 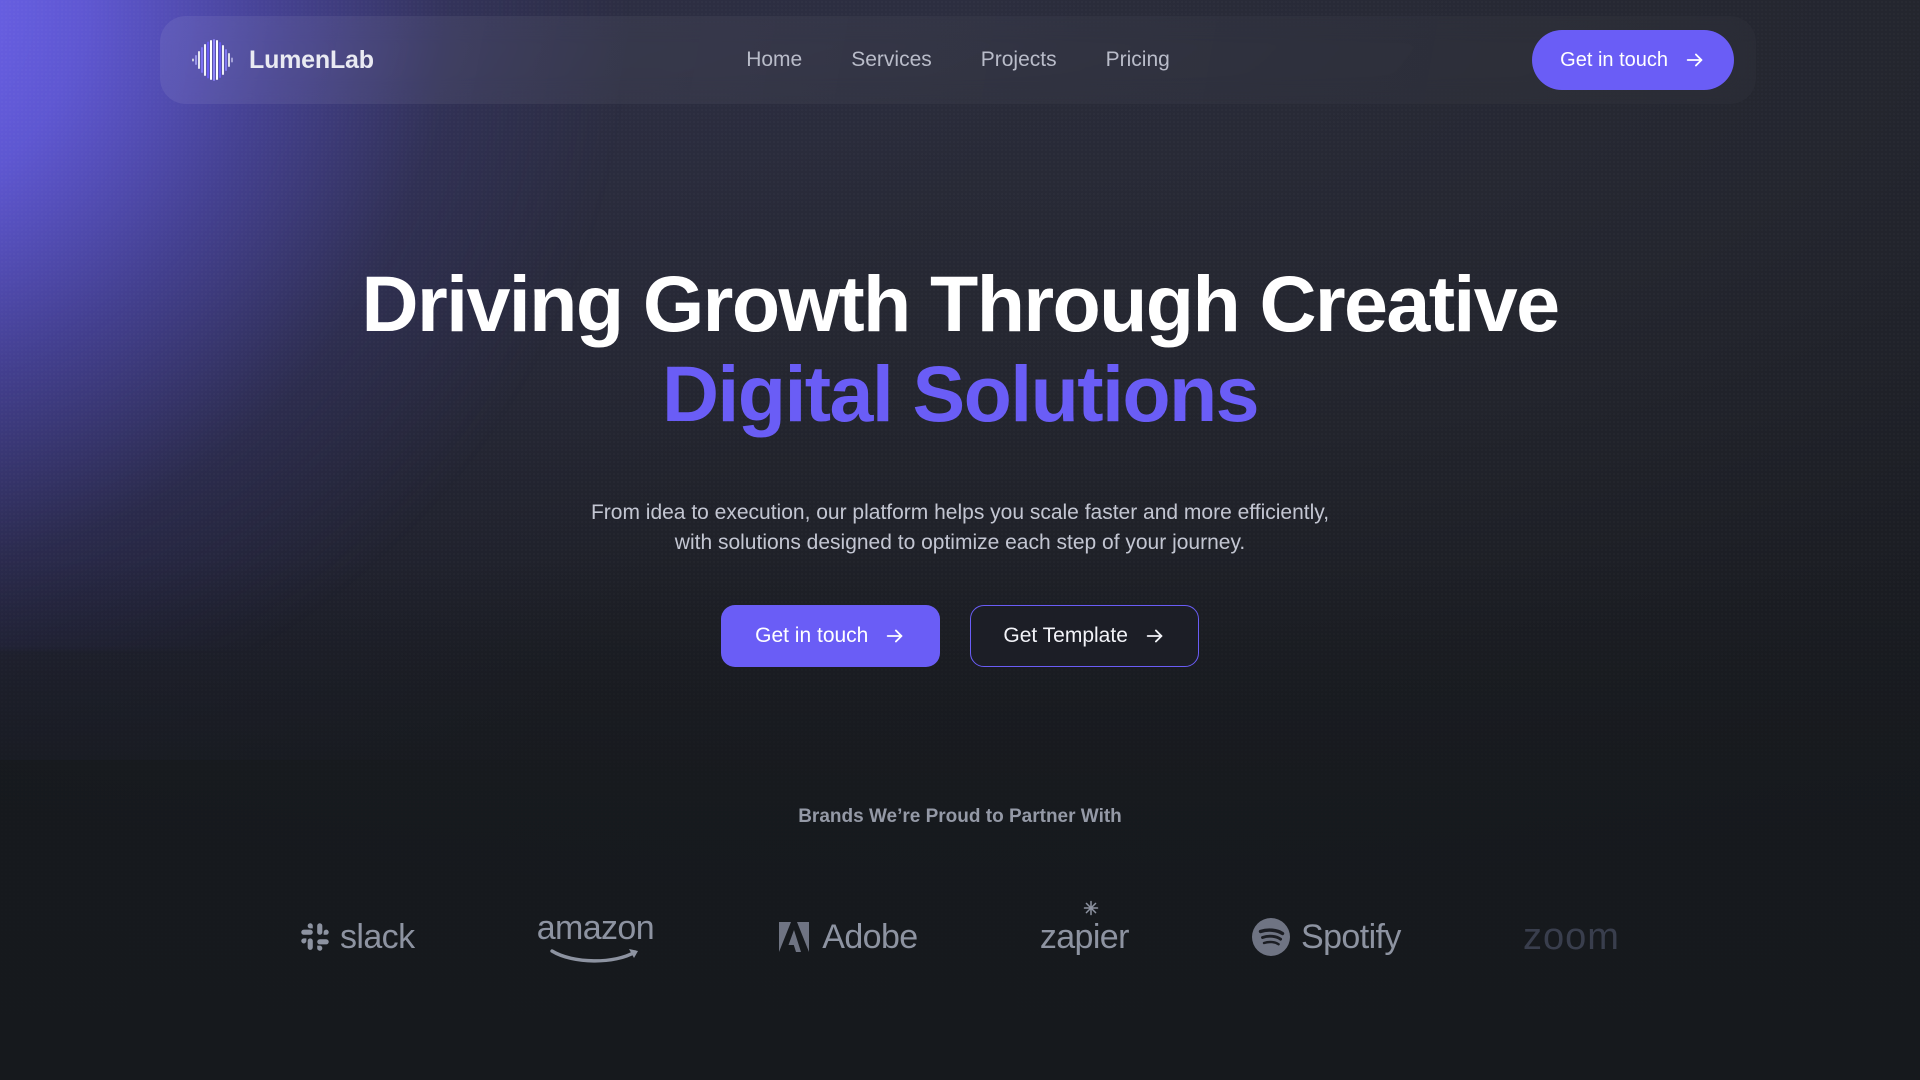 I want to click on partner-logo-label: amazon, so click(x=595, y=928).